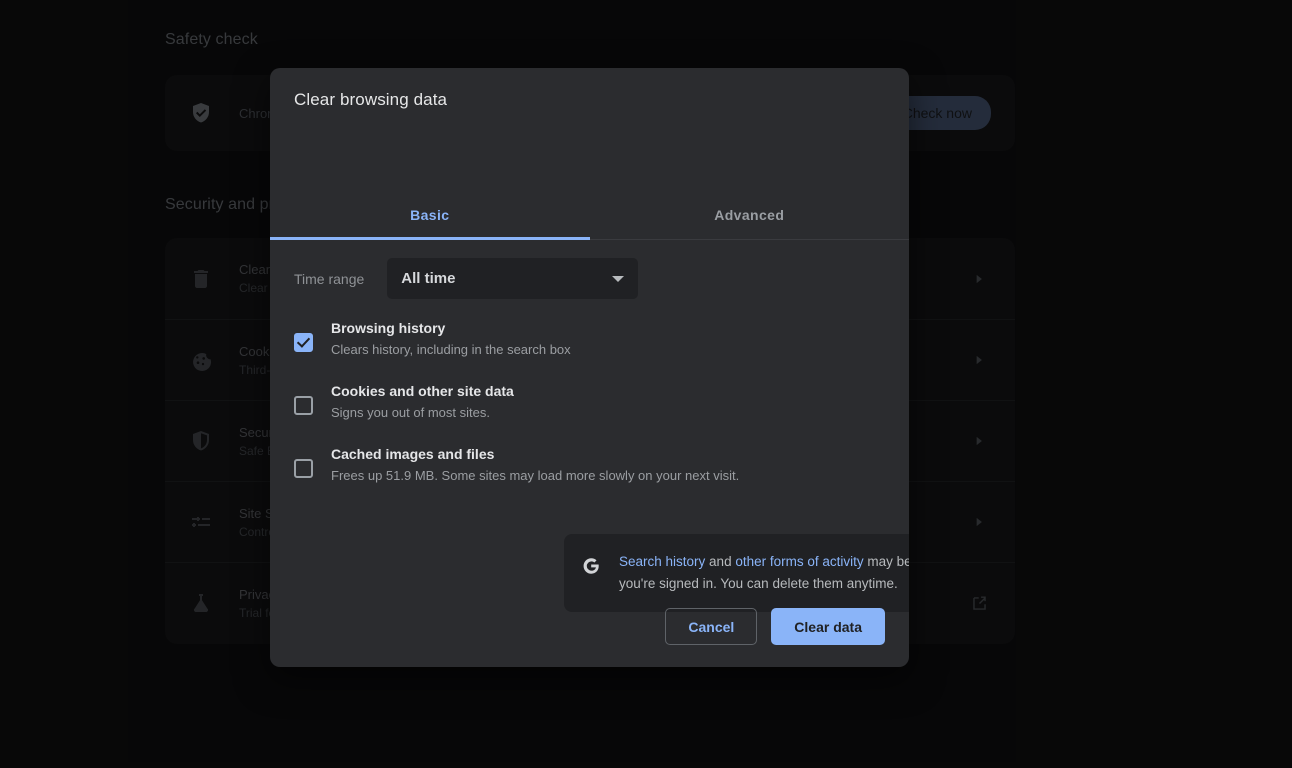 The image size is (1292, 768). I want to click on time-range-value: All time, so click(428, 278).